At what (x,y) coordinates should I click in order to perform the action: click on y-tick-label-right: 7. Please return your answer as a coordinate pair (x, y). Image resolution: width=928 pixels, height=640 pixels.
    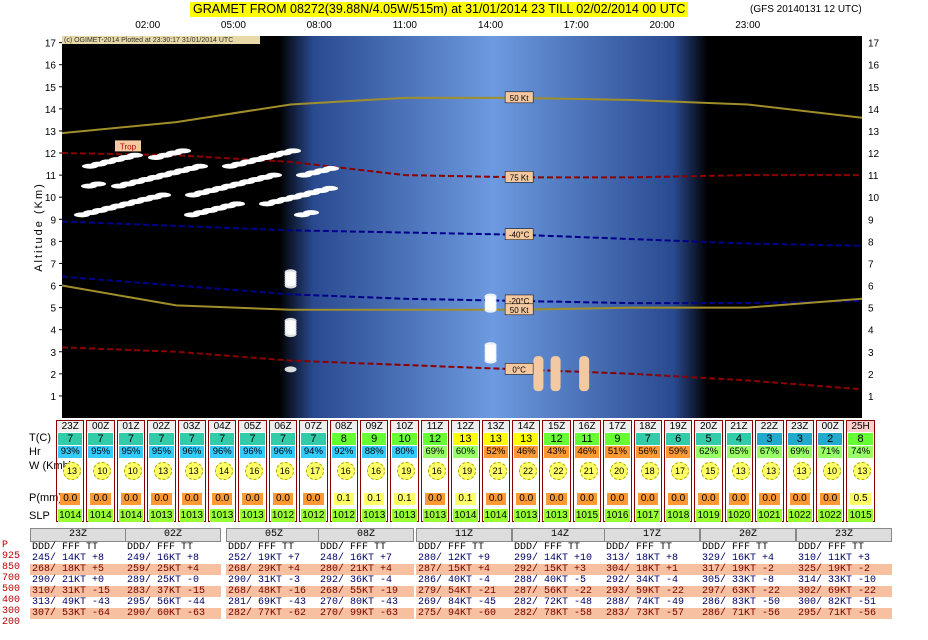
    Looking at the image, I should click on (871, 264).